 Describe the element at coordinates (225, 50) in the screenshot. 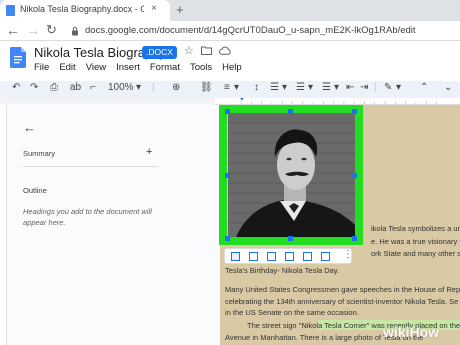

I see `cloud-status-icon` at that location.